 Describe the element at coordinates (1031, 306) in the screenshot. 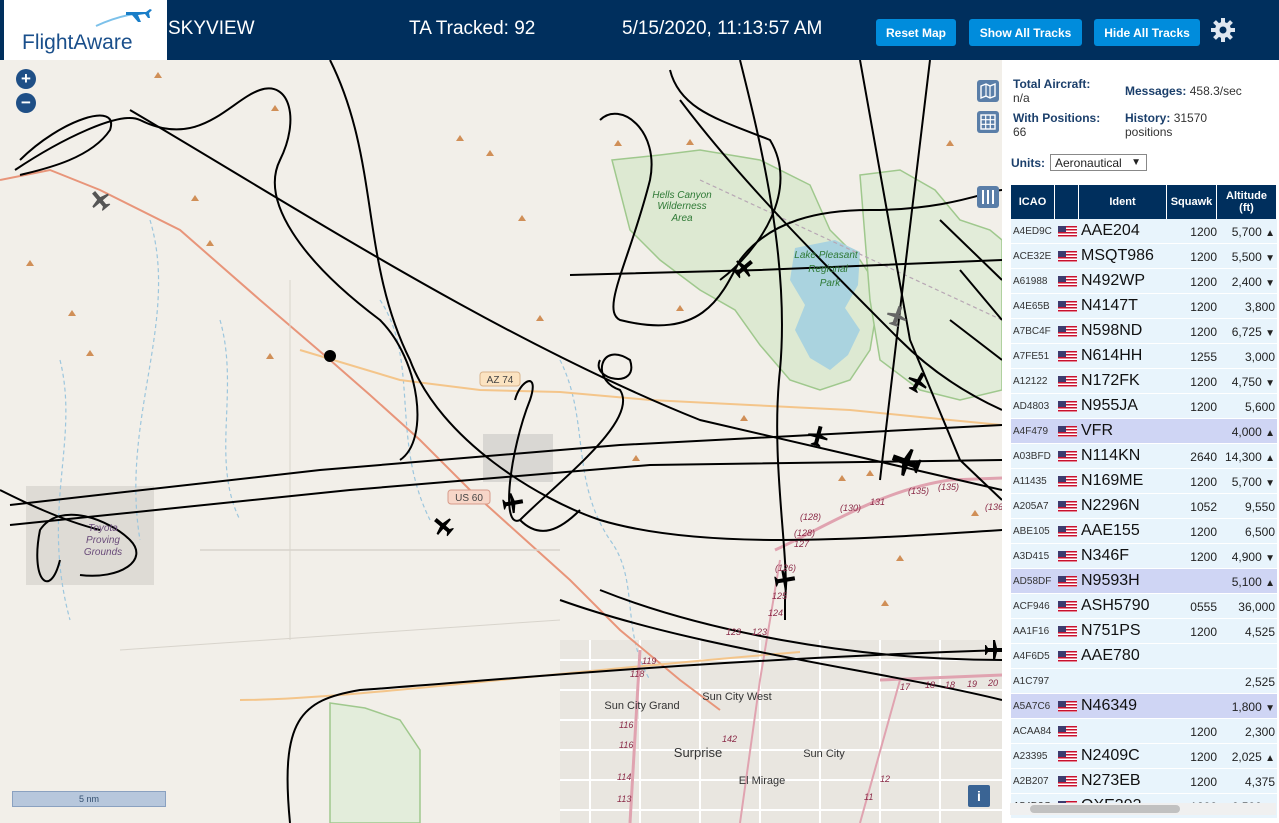

I see `row-icao: A4E65B` at that location.